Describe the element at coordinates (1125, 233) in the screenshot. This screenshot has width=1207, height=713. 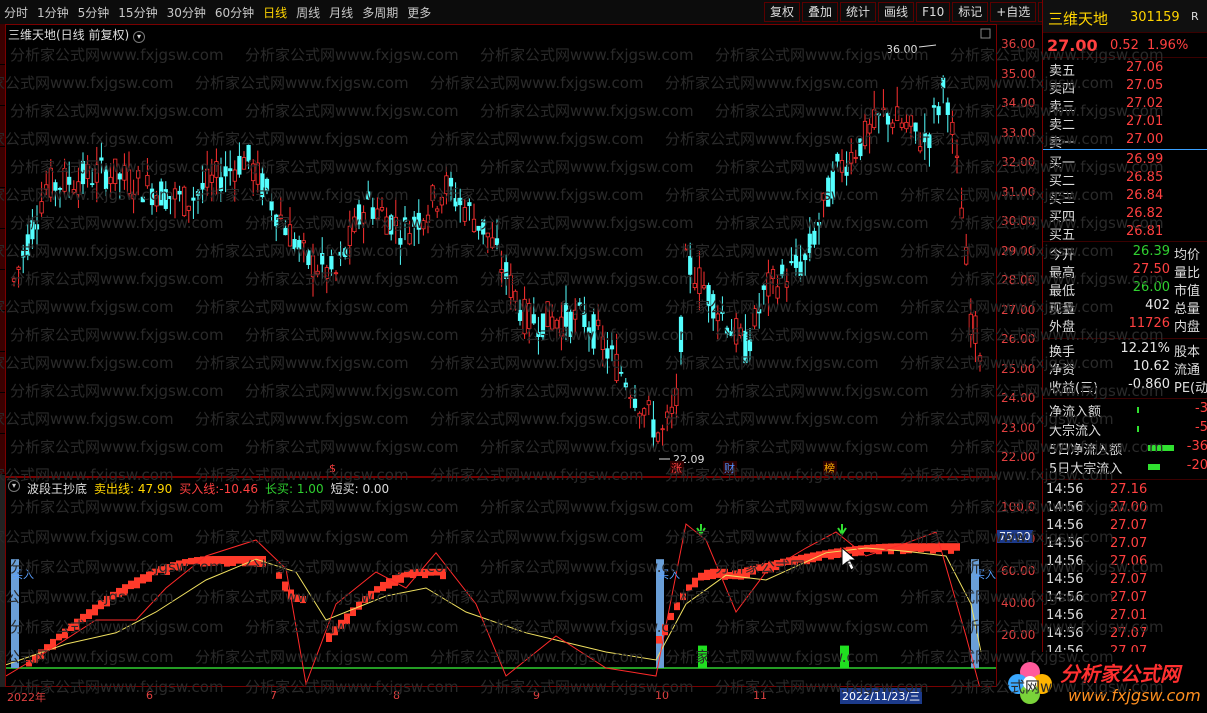
I see `bid-row-4: 买五 26.81` at that location.